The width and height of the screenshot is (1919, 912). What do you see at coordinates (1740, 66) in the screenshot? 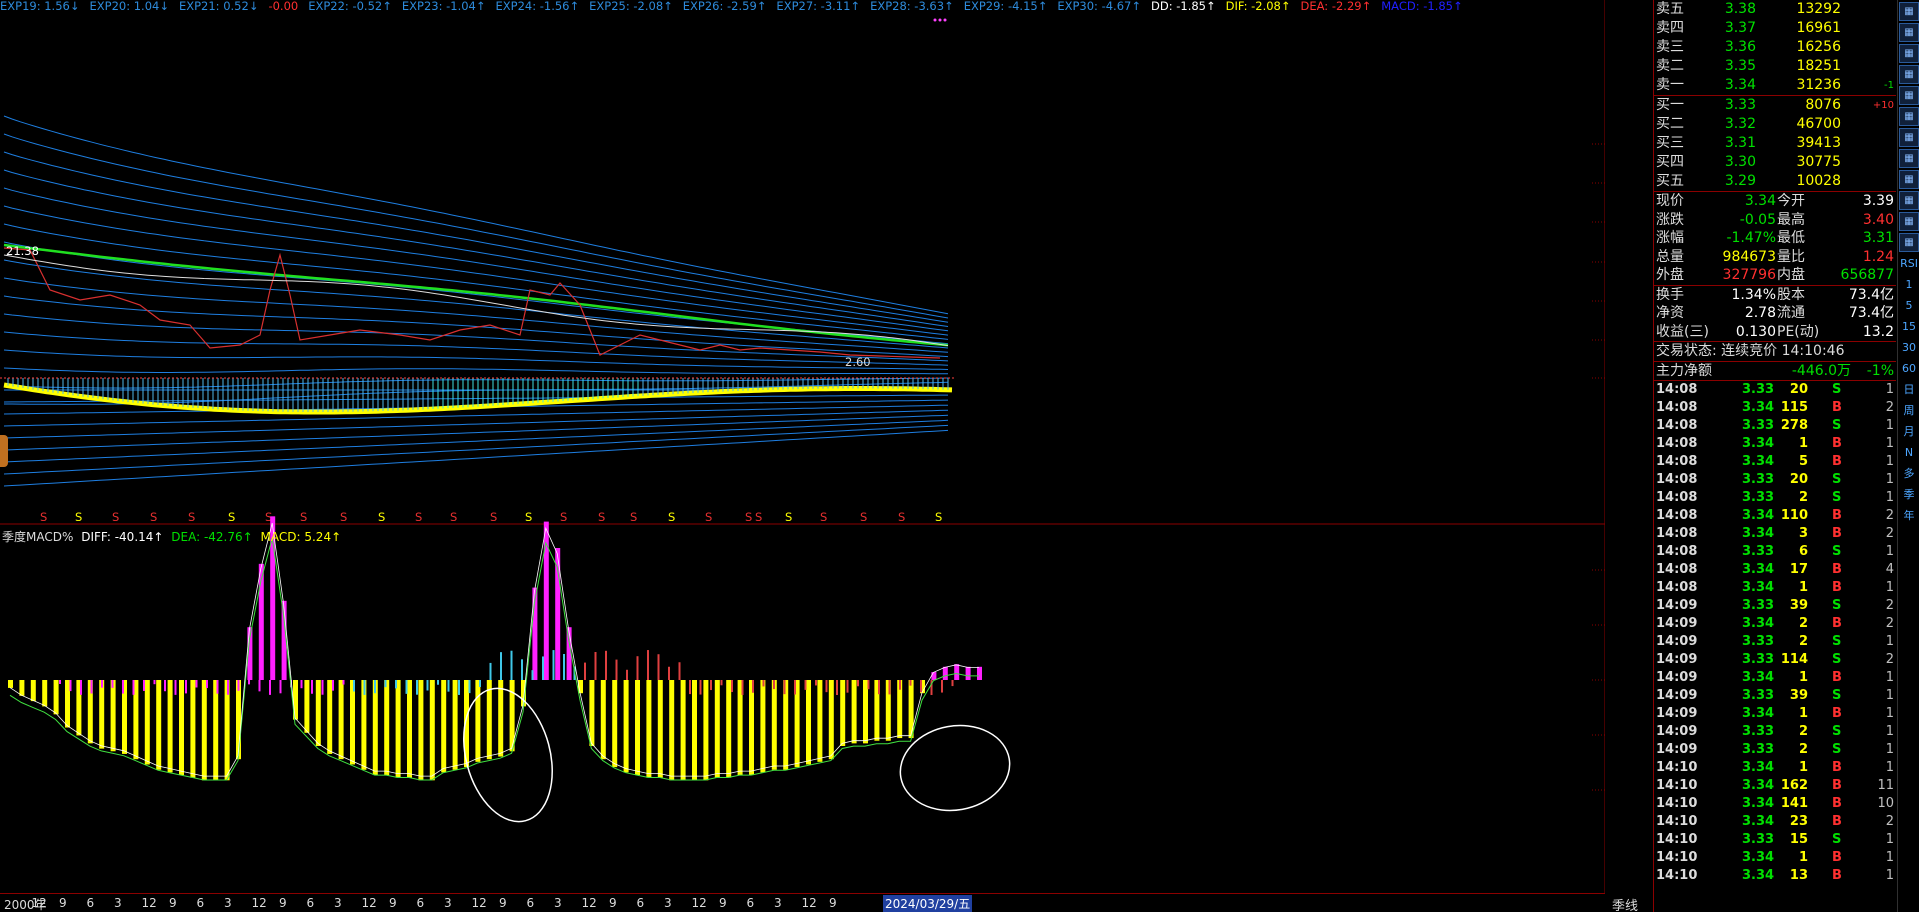
I see `level-price: 3.35` at bounding box center [1740, 66].